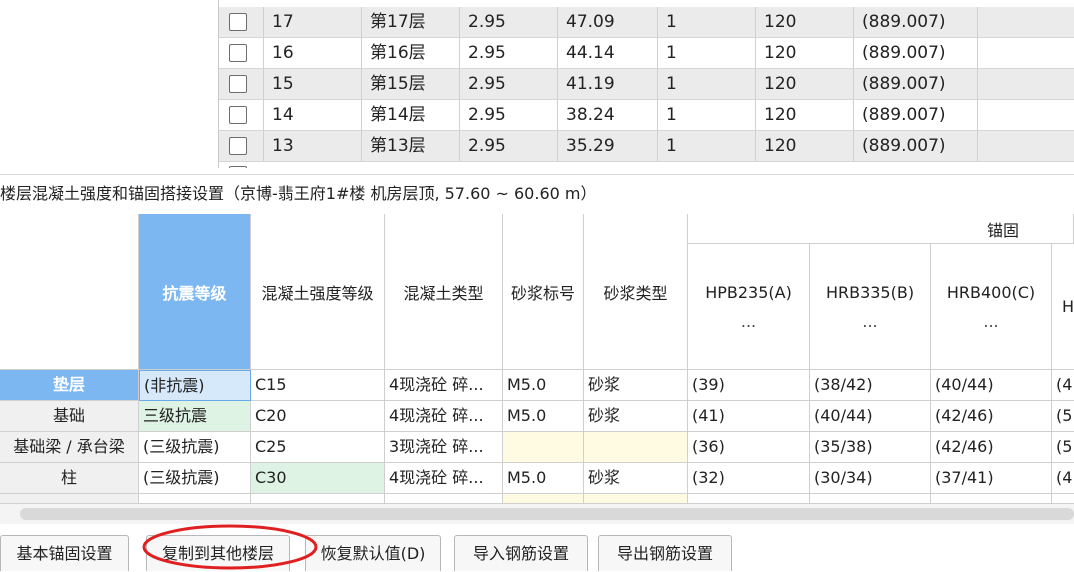 The height and width of the screenshot is (572, 1074). Describe the element at coordinates (69, 416) in the screenshot. I see `grid-cell-name: 基础` at that location.